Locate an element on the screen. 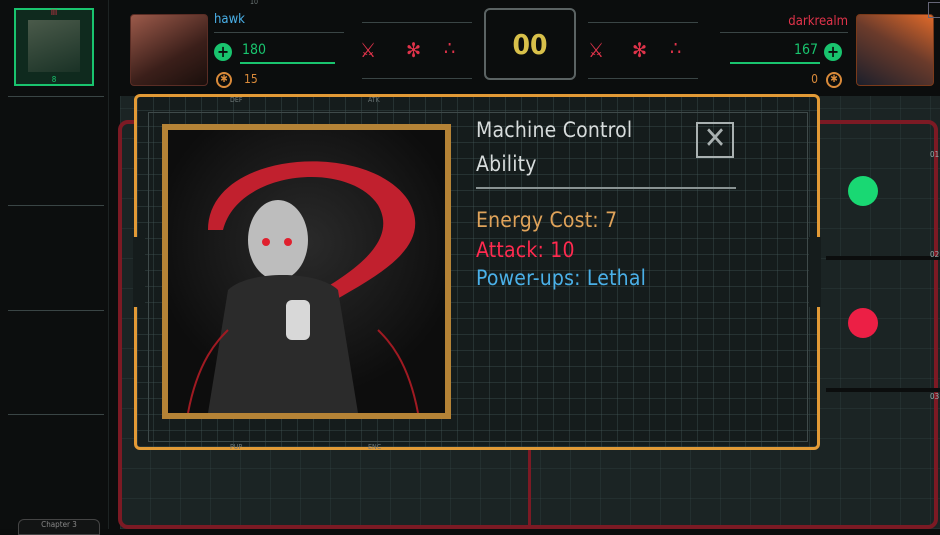 Image resolution: width=940 pixels, height=535 pixels. frame-label: ATK is located at coordinates (374, 100).